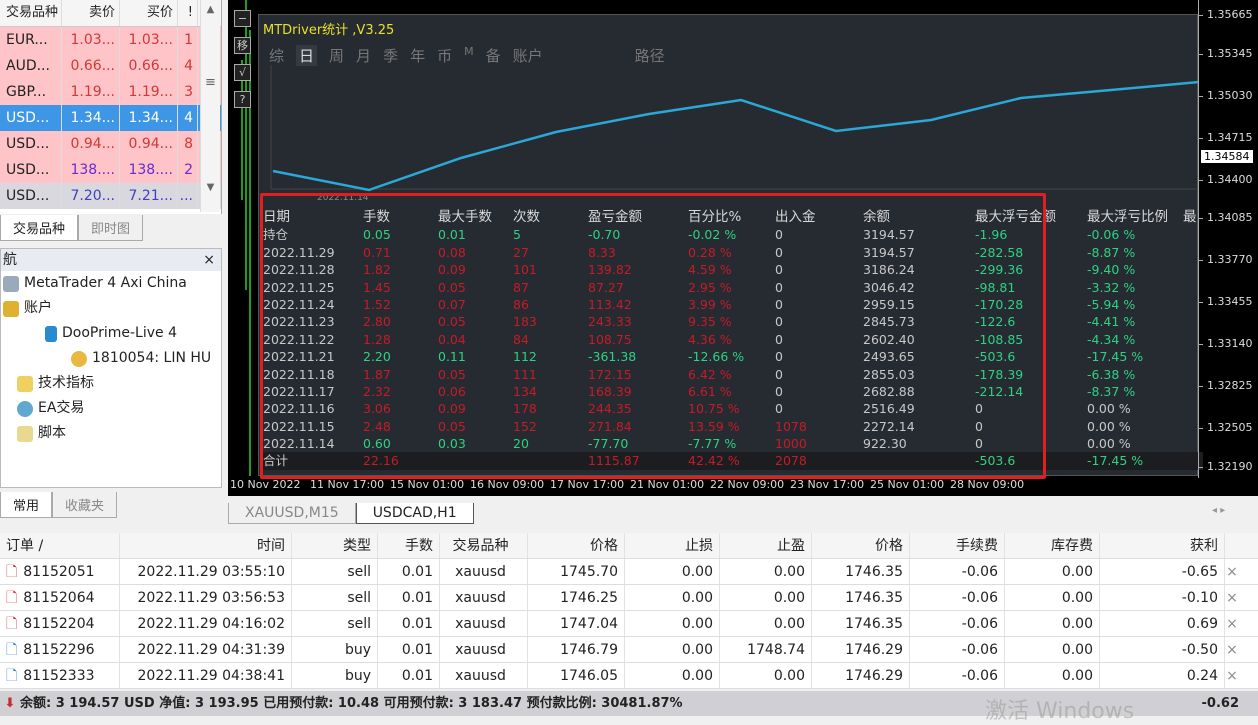 The height and width of the screenshot is (725, 1258). Describe the element at coordinates (417, 676) in the screenshot. I see `order-value: 0.01` at that location.